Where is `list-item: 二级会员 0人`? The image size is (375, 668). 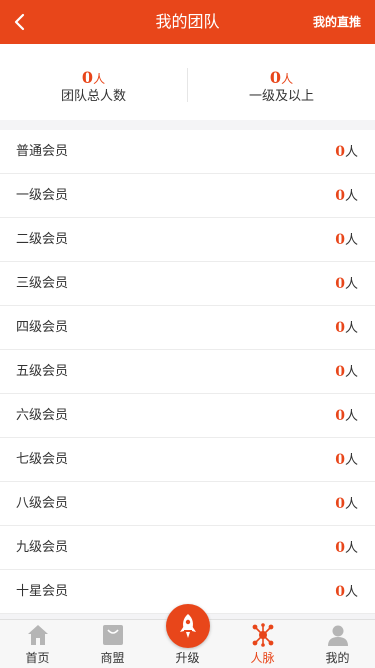 list-item: 二级会员 0人 is located at coordinates (187, 240).